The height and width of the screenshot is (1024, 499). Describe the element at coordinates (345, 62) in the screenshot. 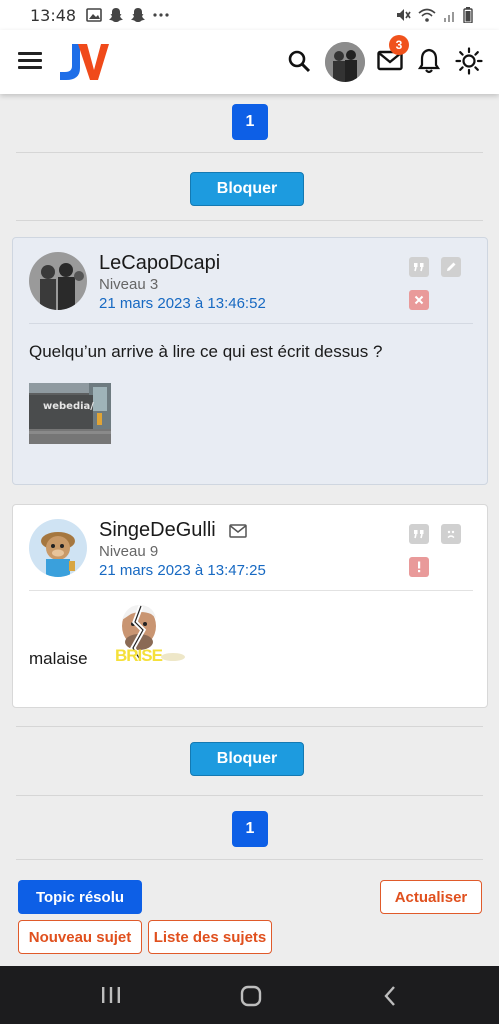

I see `user-avatar` at that location.